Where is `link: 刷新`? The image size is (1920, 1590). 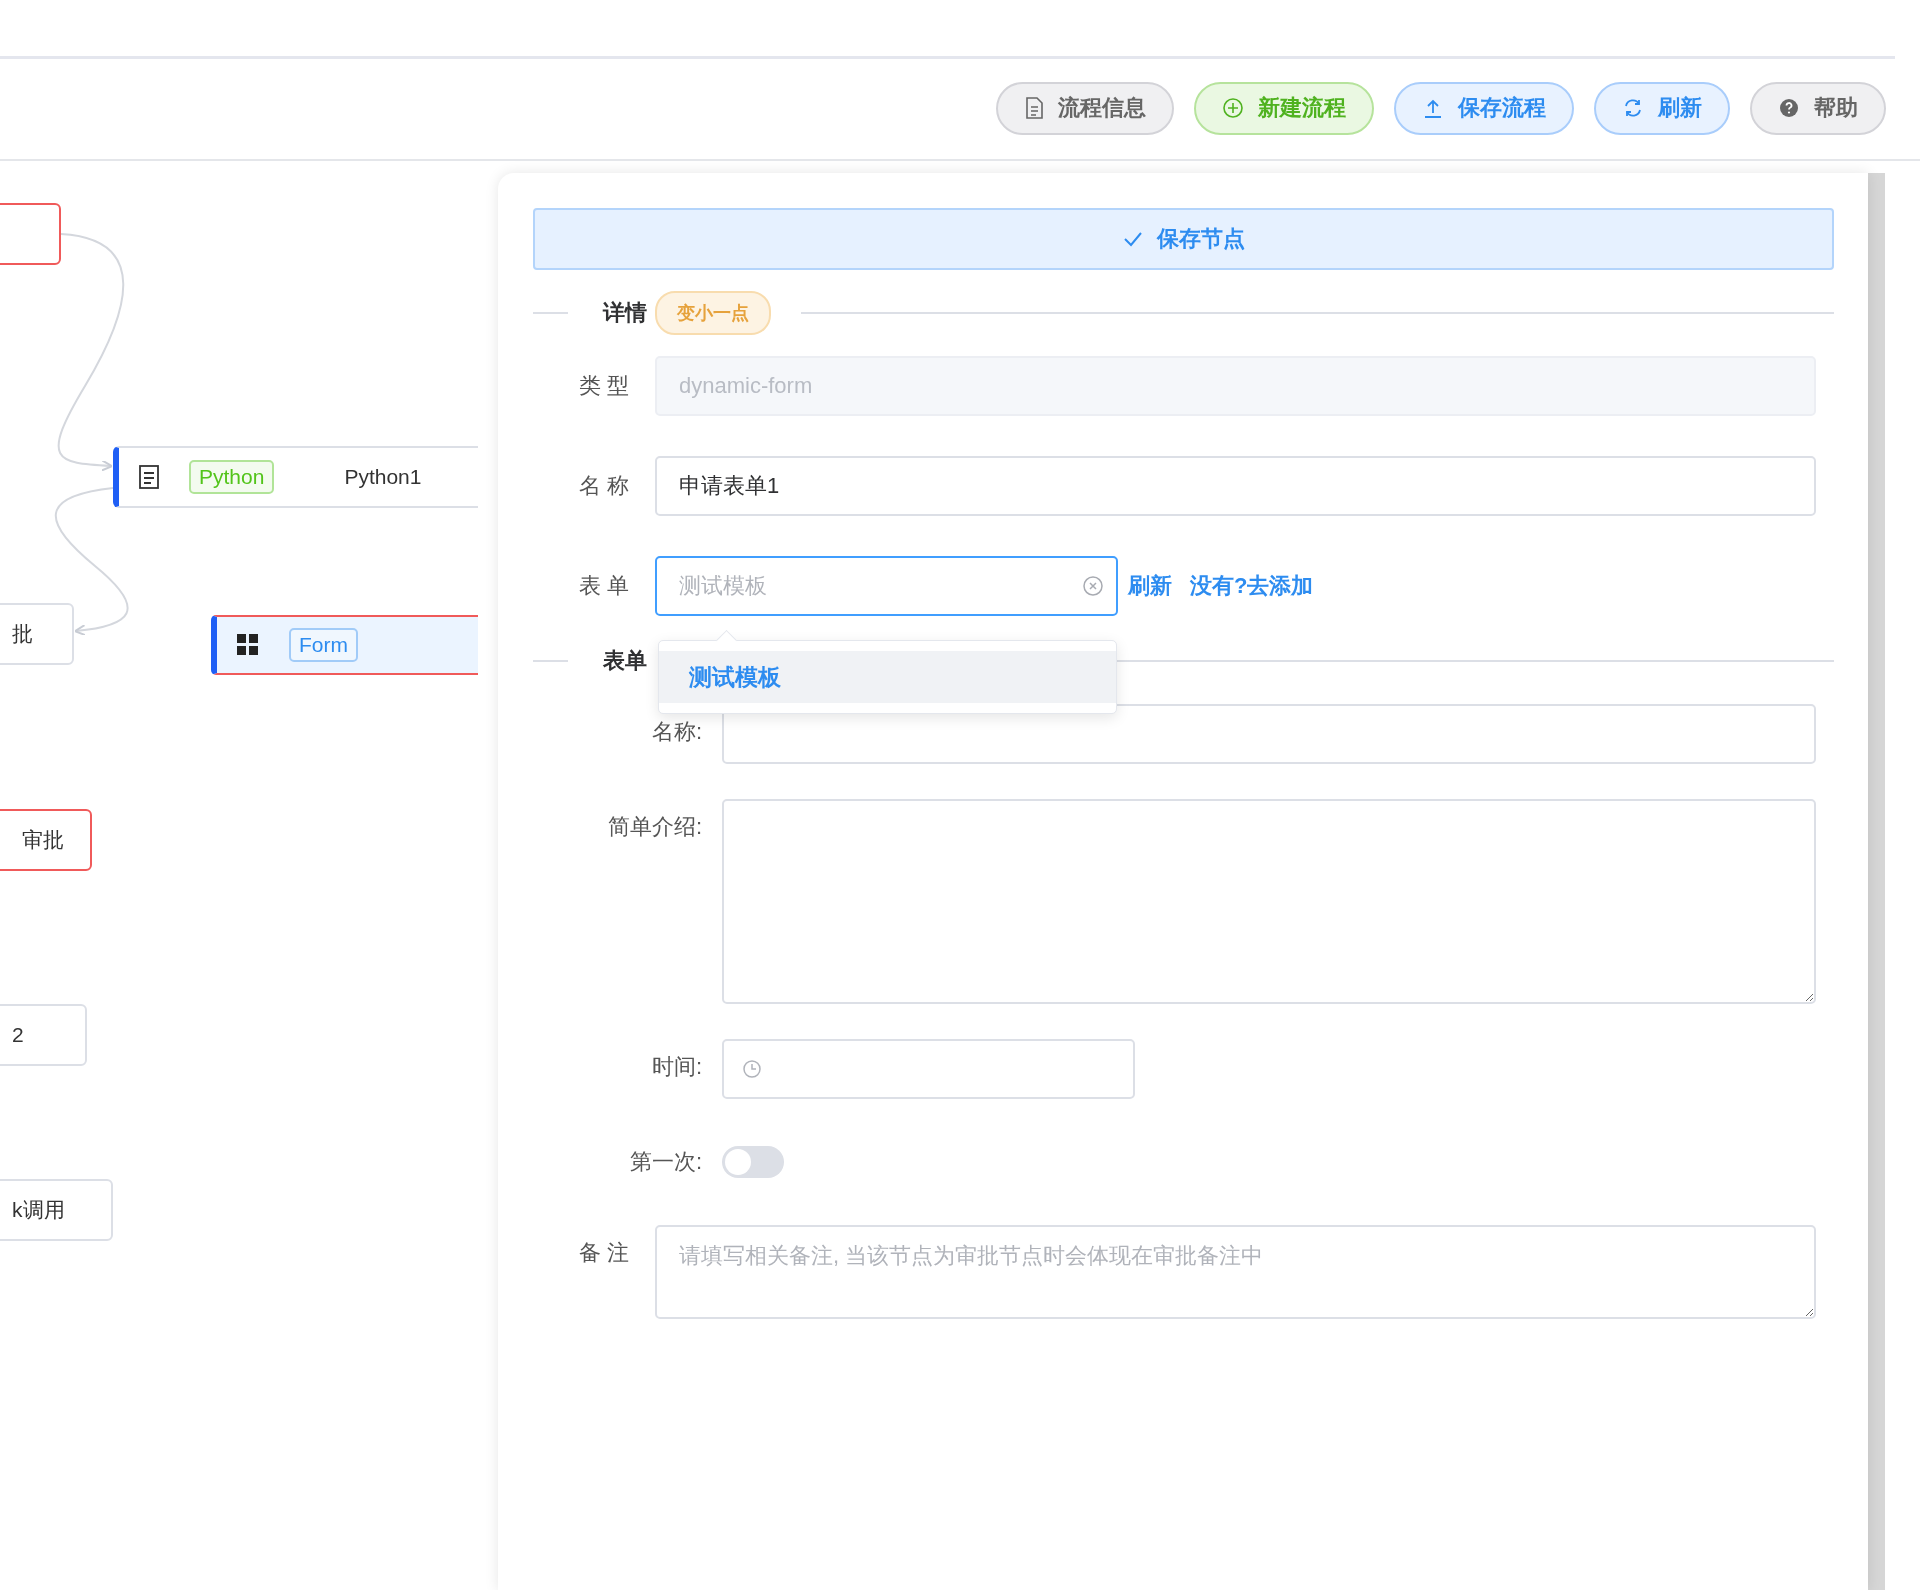 link: 刷新 is located at coordinates (1150, 586).